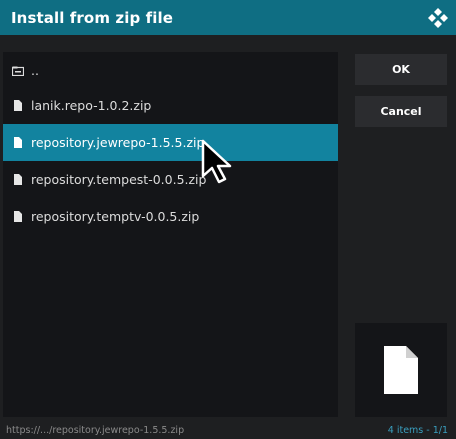 The height and width of the screenshot is (439, 456). I want to click on list-item-label: repository.tempest-0.0.5.zip, so click(119, 179).